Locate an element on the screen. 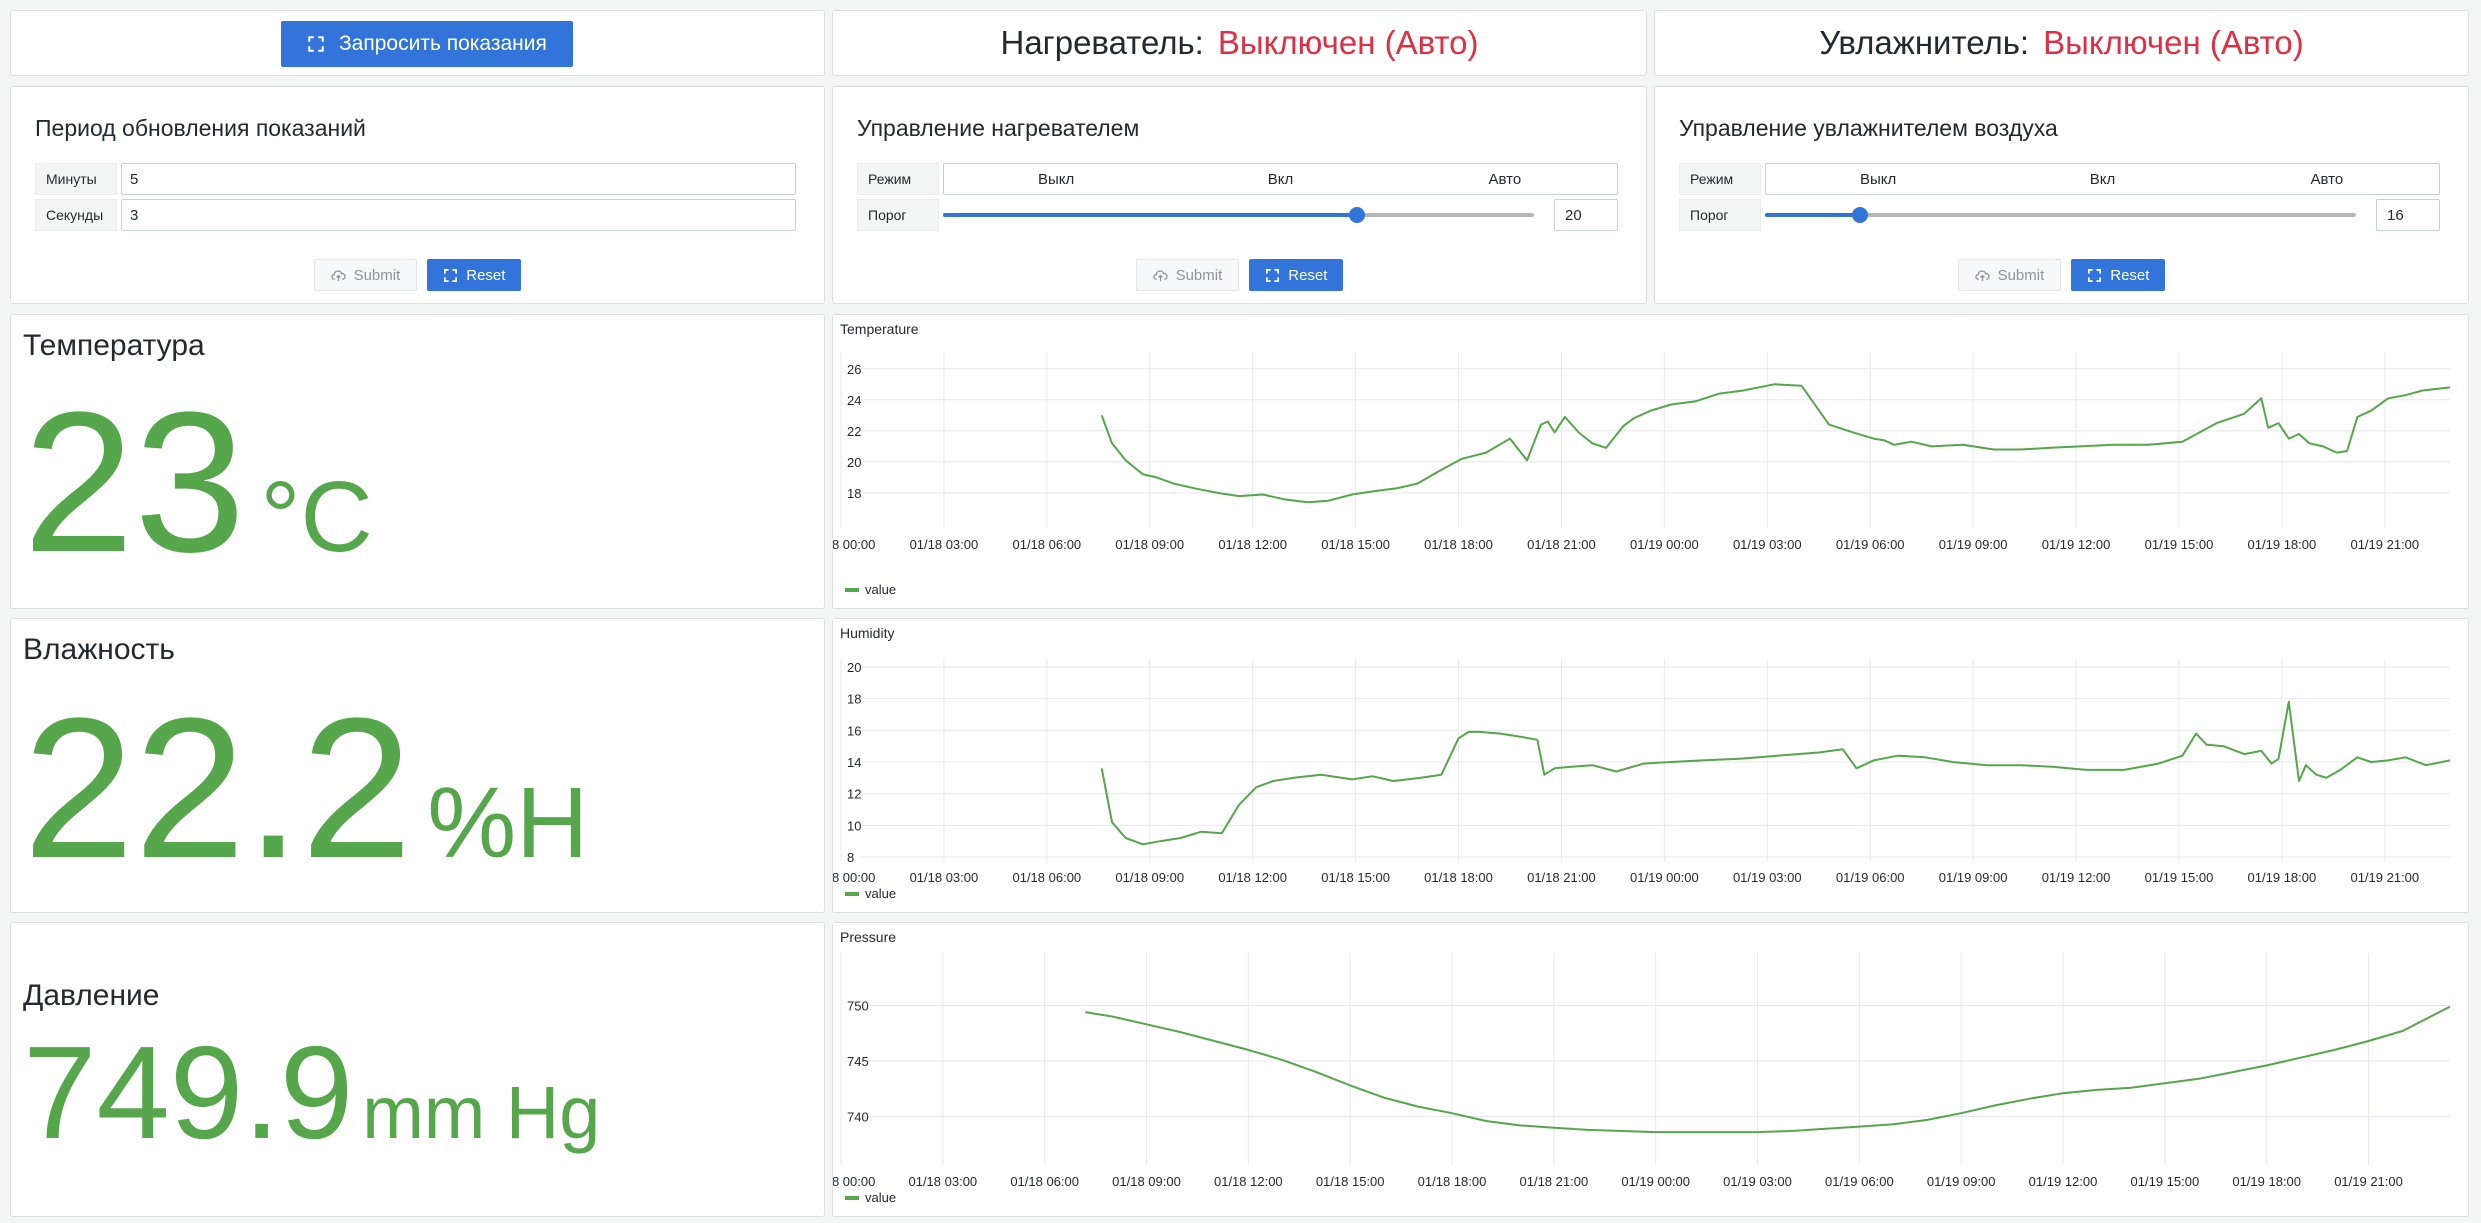 The width and height of the screenshot is (2481, 1223). minutes-label: Минуты is located at coordinates (76, 179).